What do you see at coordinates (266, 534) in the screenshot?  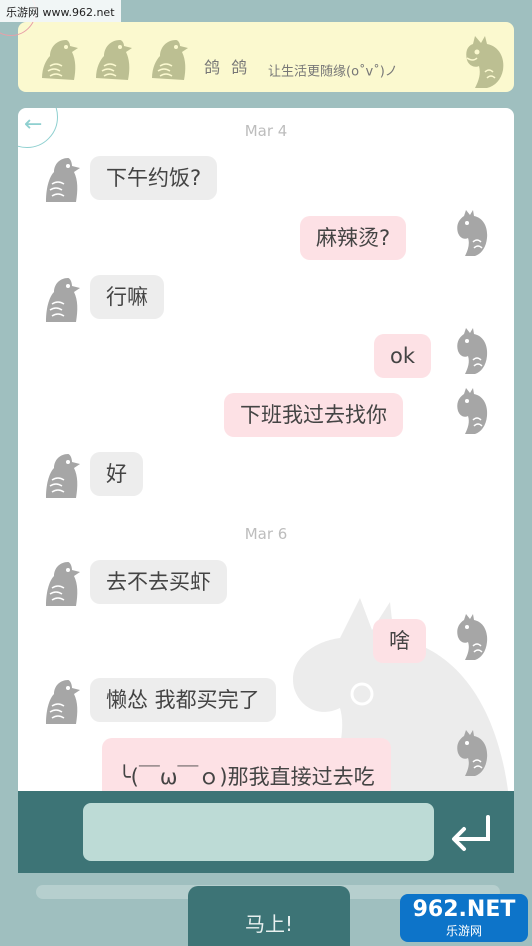 I see `date-separator: Mar 6` at bounding box center [266, 534].